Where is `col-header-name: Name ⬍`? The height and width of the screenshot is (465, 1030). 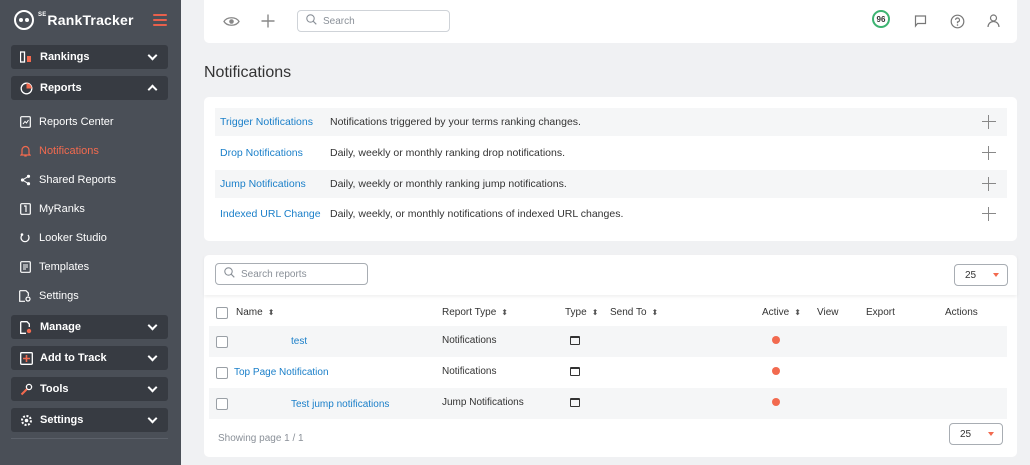 col-header-name: Name ⬍ is located at coordinates (255, 312).